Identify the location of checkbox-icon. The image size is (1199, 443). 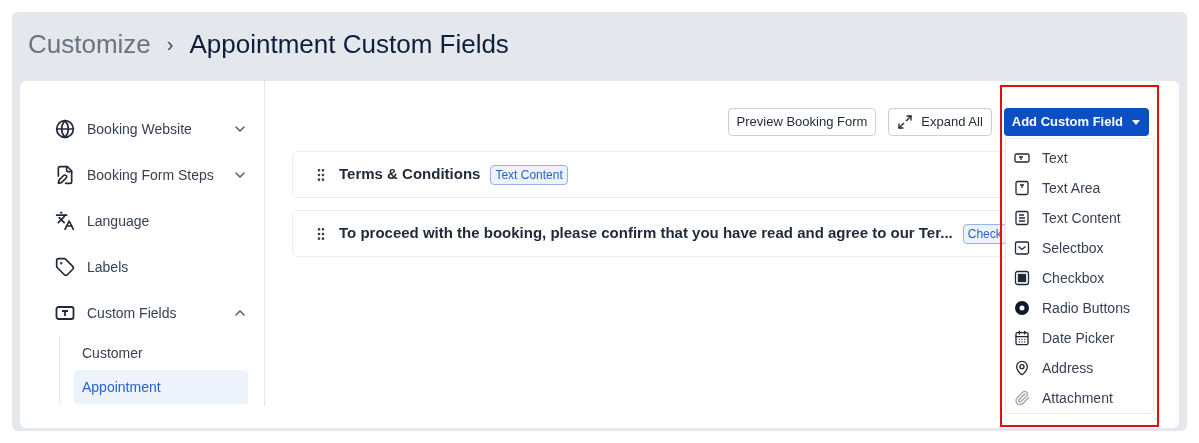
(1022, 278).